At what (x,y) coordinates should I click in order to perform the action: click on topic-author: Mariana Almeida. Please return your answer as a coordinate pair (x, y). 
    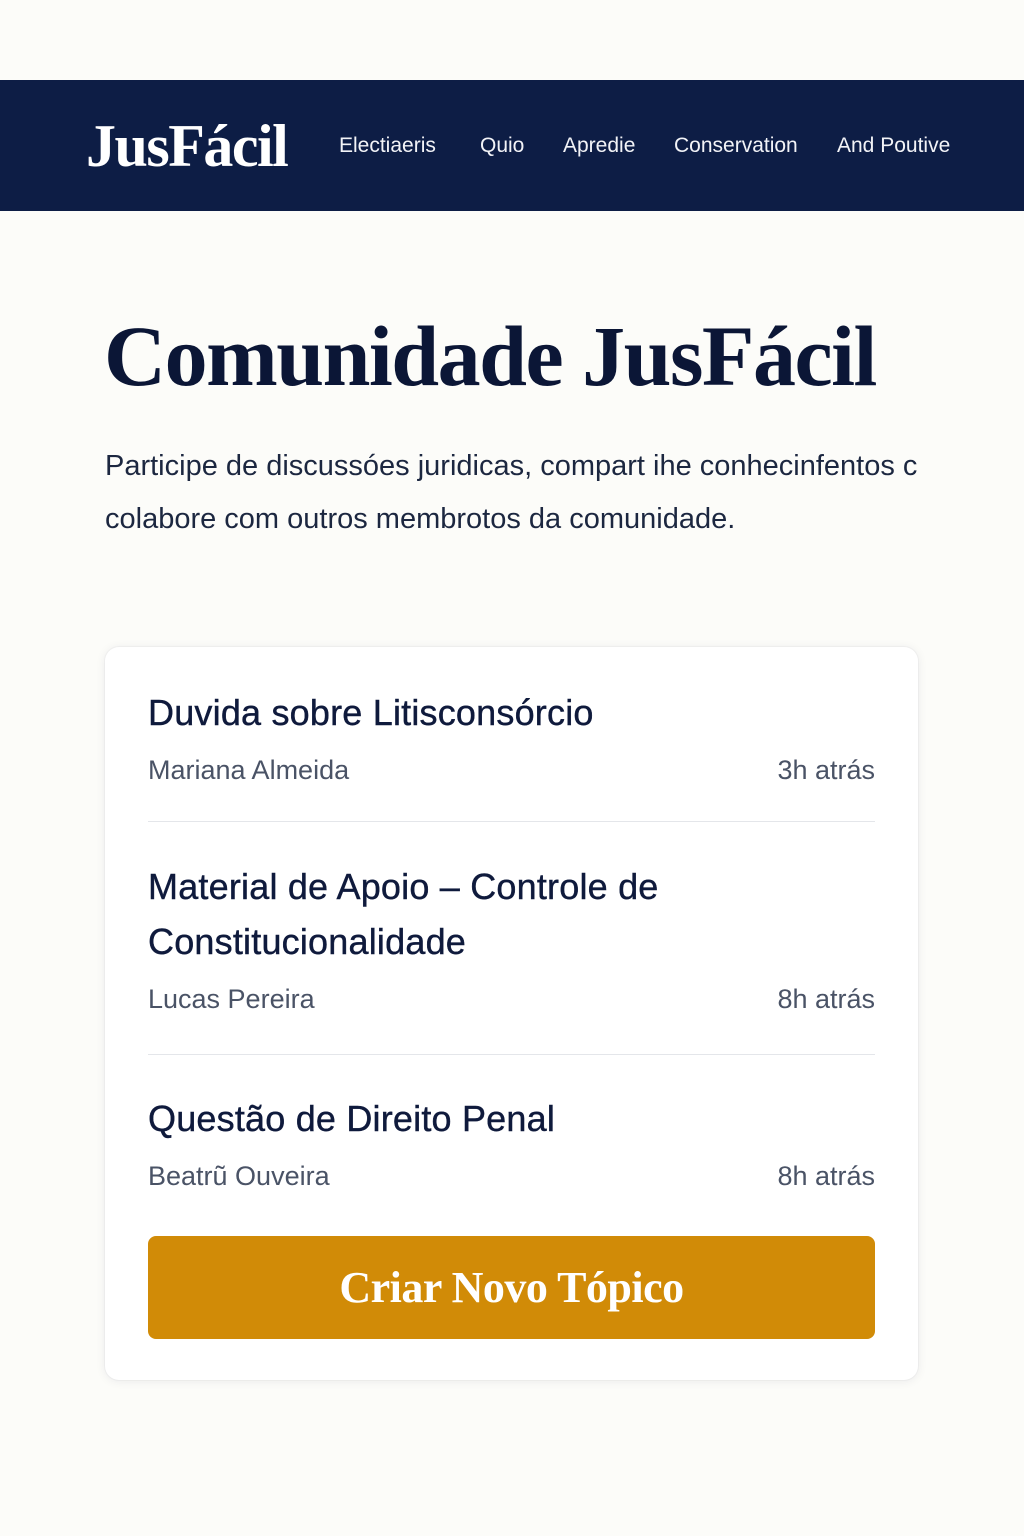
    Looking at the image, I should click on (249, 770).